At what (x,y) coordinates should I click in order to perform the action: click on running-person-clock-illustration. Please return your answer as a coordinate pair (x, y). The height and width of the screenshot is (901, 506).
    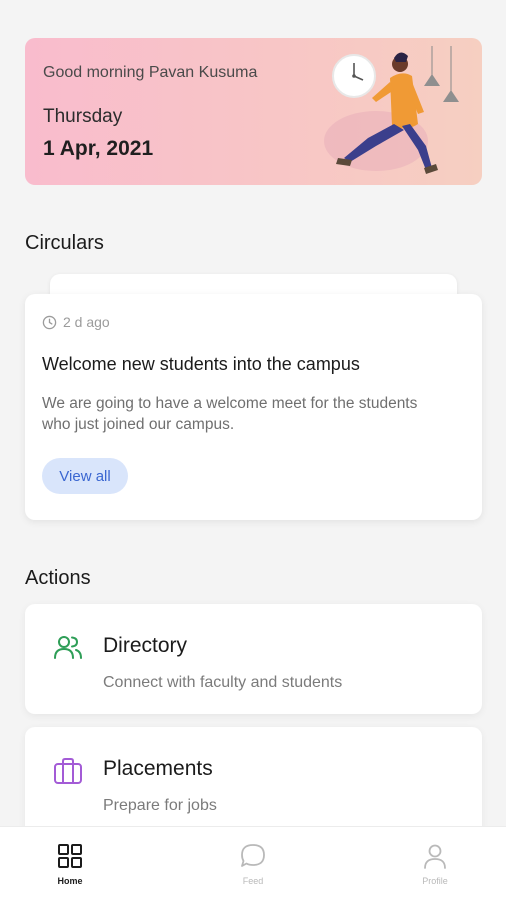
    Looking at the image, I should click on (391, 110).